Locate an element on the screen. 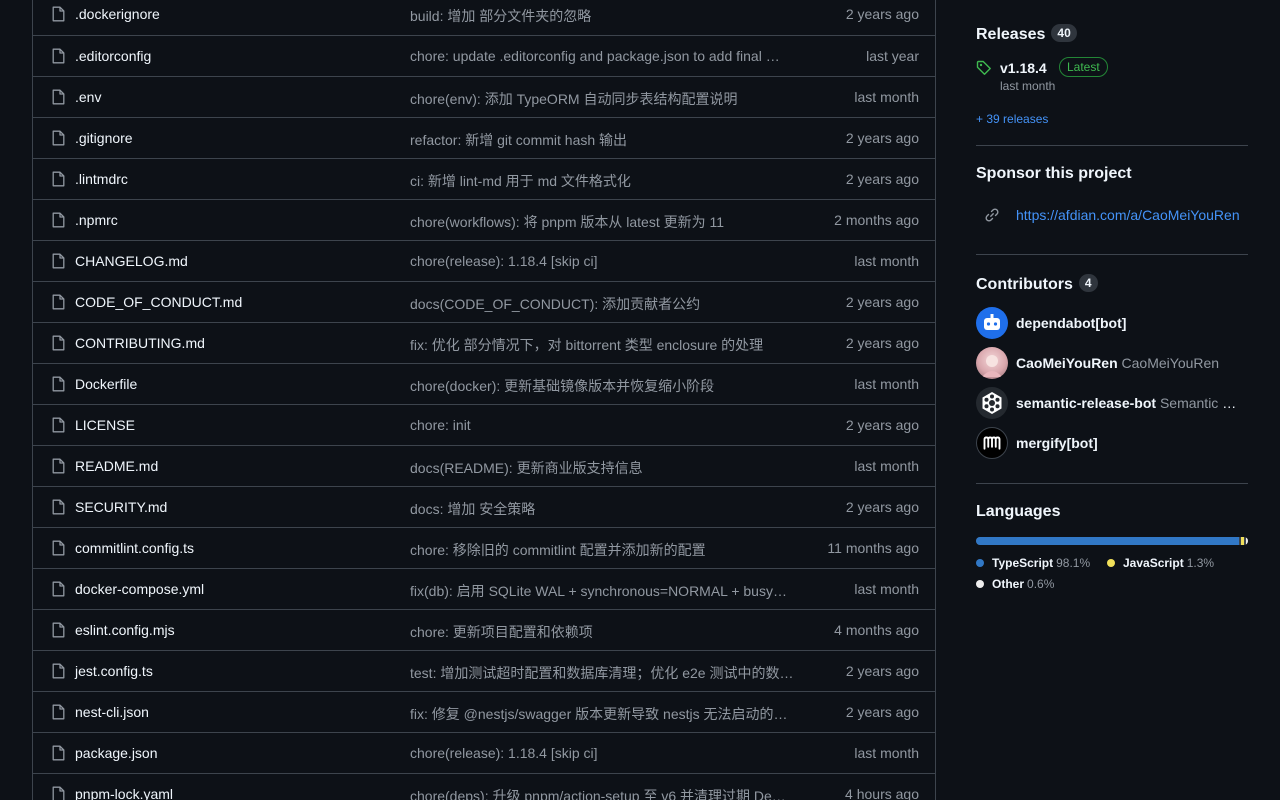  file-row: SECURITY.md docs: 增加 安全策略 2 years ago is located at coordinates (484, 506).